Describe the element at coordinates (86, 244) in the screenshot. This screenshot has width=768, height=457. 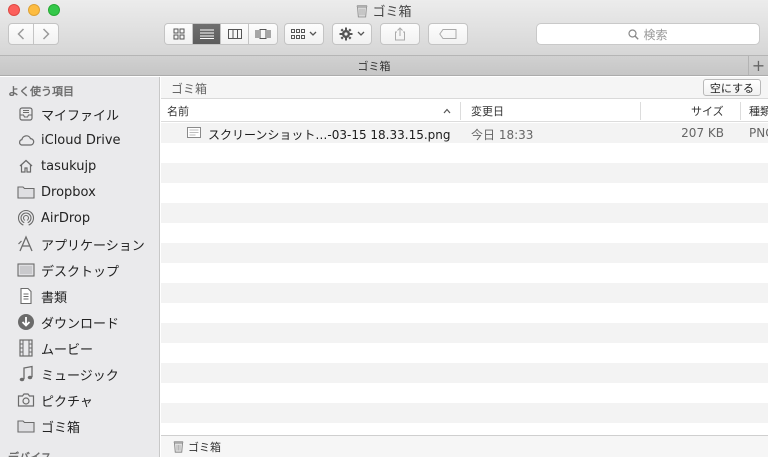
I see `sidebar-item-applications: アプリケーション` at that location.